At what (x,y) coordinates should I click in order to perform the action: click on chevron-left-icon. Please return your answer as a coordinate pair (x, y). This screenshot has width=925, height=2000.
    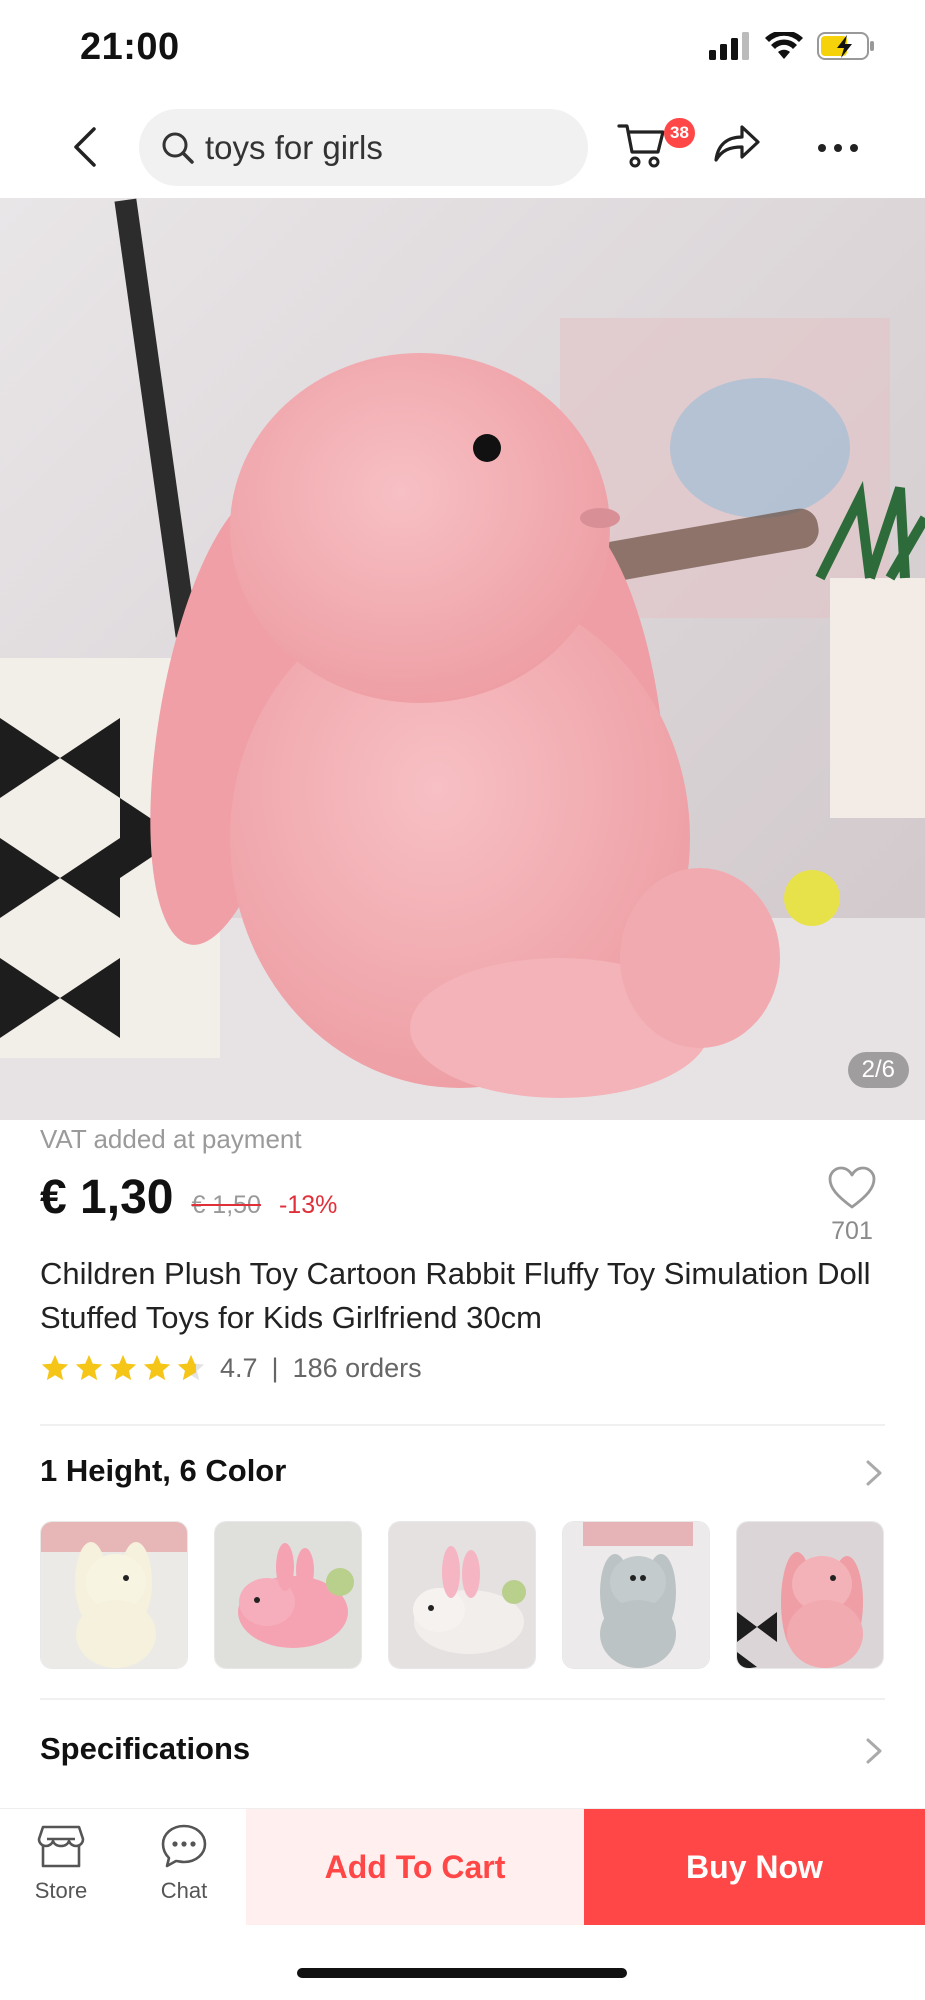
    Looking at the image, I should click on (85, 147).